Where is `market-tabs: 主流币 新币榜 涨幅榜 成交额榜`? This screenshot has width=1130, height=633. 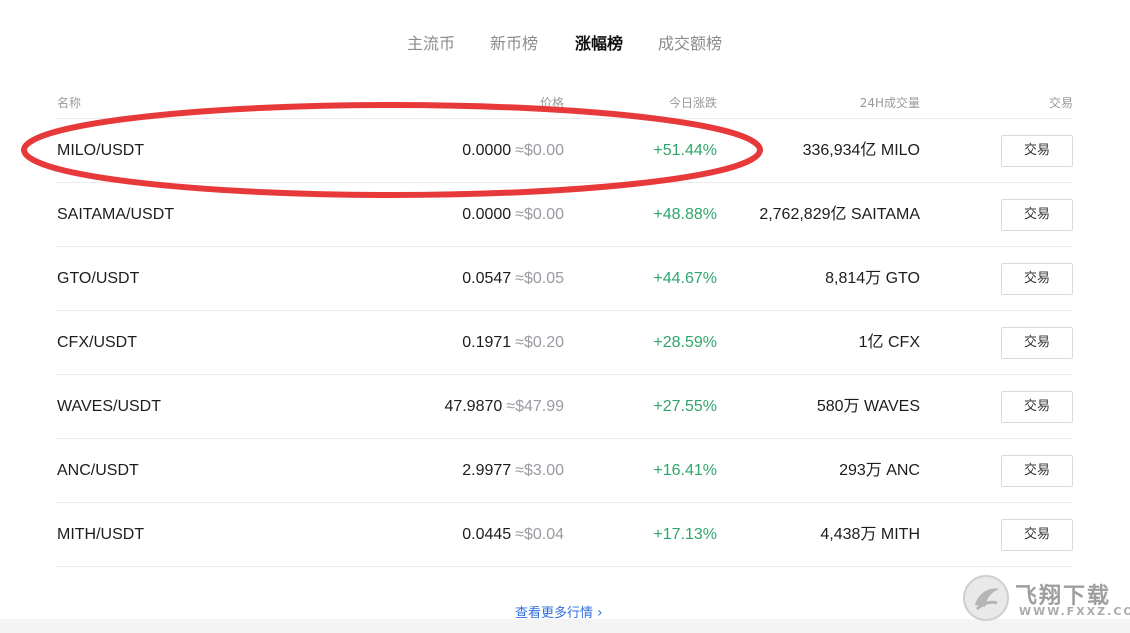 market-tabs: 主流币 新币榜 涨幅榜 成交额榜 is located at coordinates (565, 43).